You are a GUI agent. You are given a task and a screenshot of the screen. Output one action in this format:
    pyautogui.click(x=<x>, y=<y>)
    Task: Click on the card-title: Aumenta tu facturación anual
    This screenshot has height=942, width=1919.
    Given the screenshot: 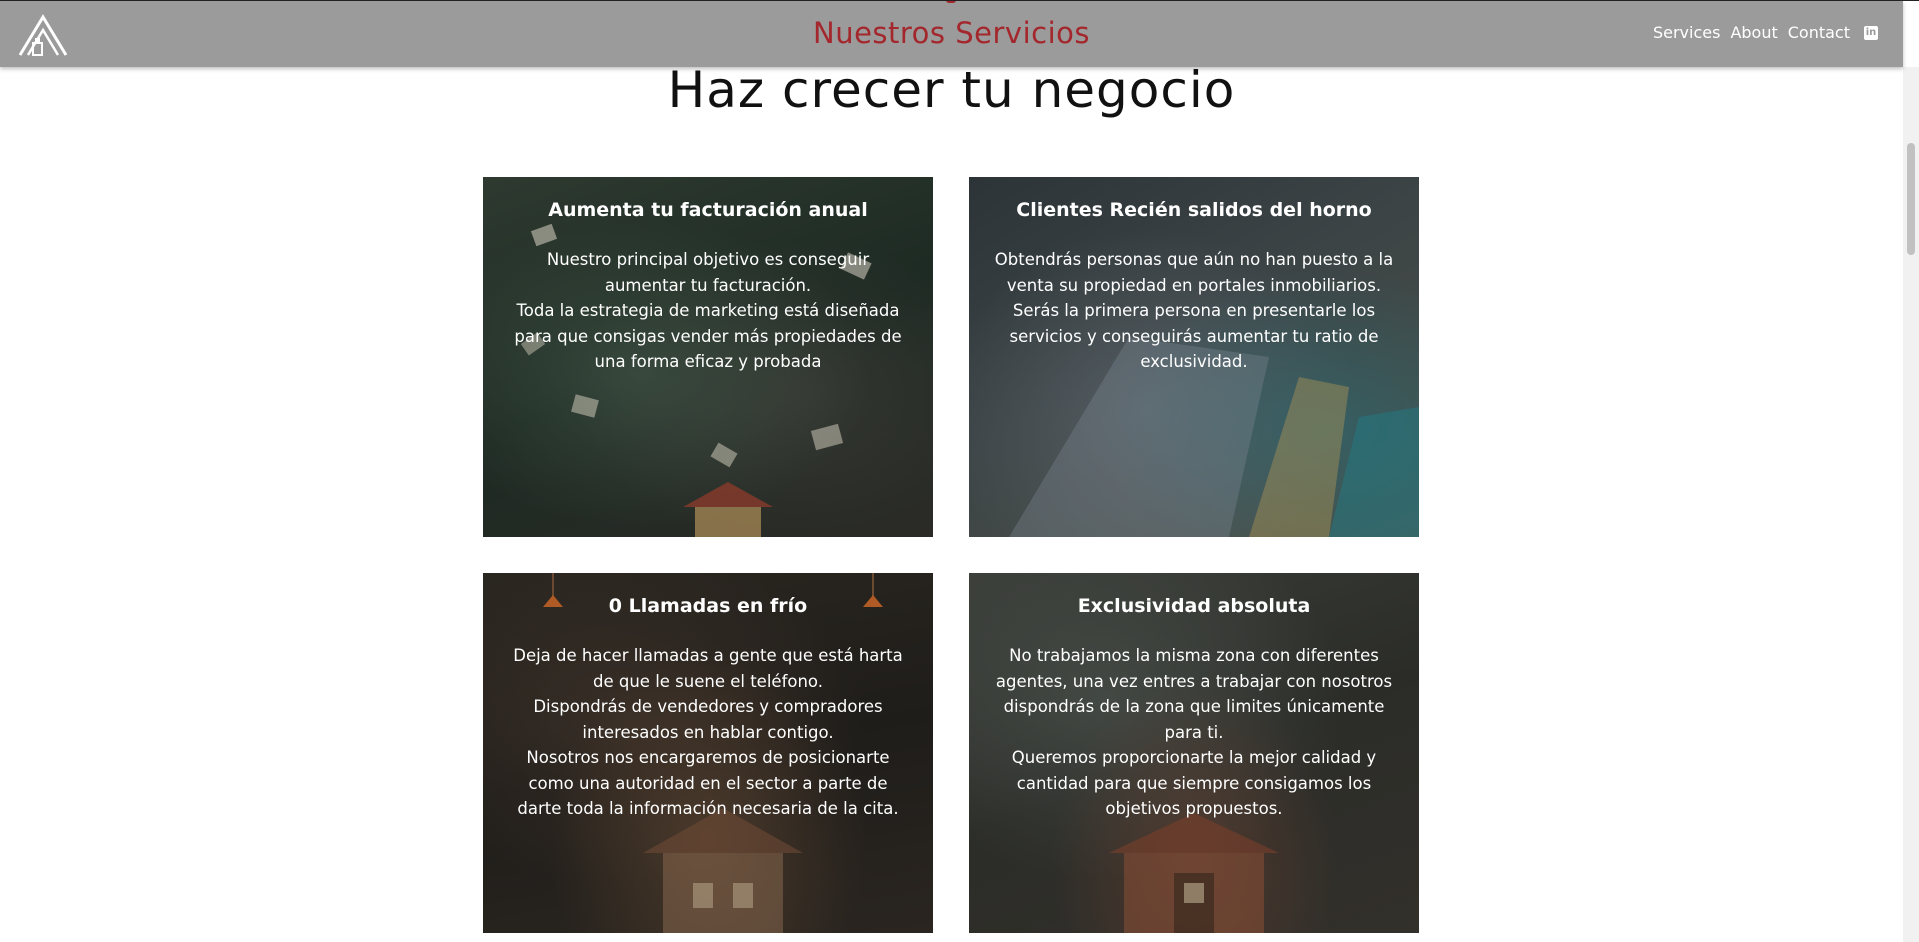 What is the action you would take?
    pyautogui.click(x=708, y=210)
    